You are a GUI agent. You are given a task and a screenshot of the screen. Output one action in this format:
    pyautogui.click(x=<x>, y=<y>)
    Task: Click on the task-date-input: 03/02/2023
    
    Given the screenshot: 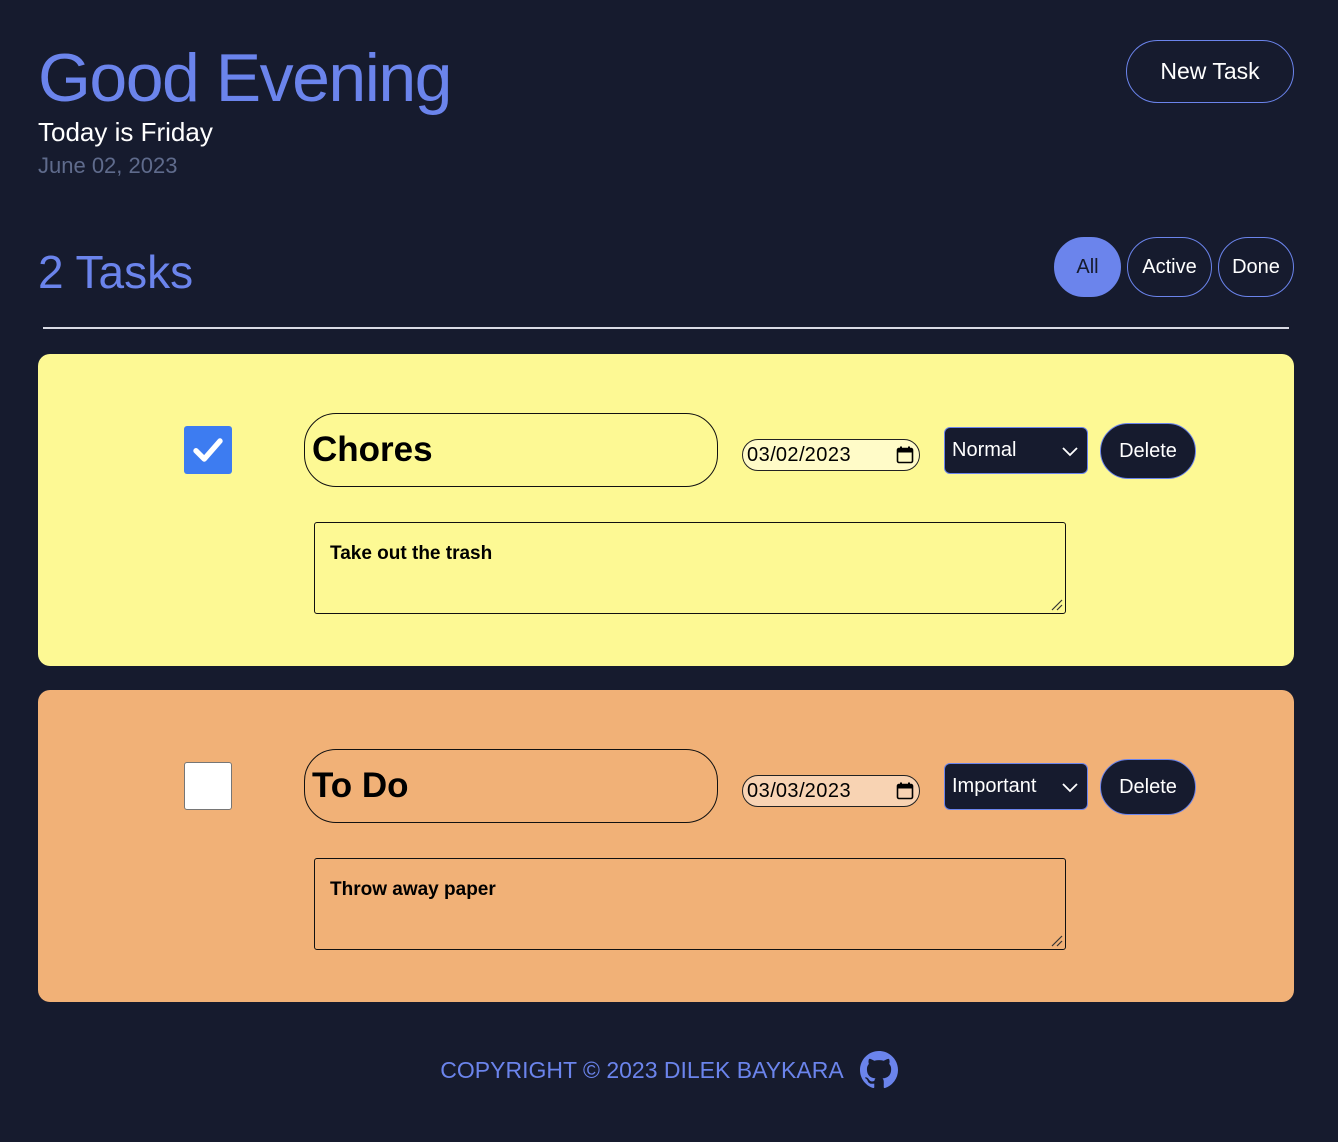 What is the action you would take?
    pyautogui.click(x=831, y=455)
    